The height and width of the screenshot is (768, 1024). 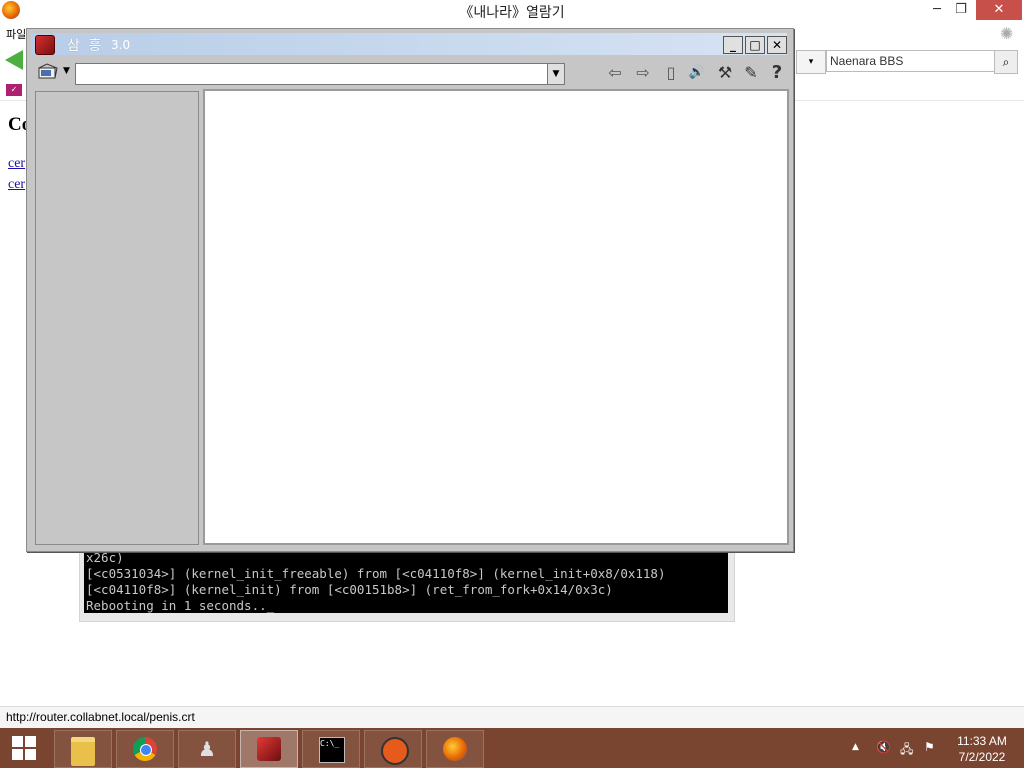 What do you see at coordinates (725, 73) in the screenshot?
I see `tools-icon: ⚒` at bounding box center [725, 73].